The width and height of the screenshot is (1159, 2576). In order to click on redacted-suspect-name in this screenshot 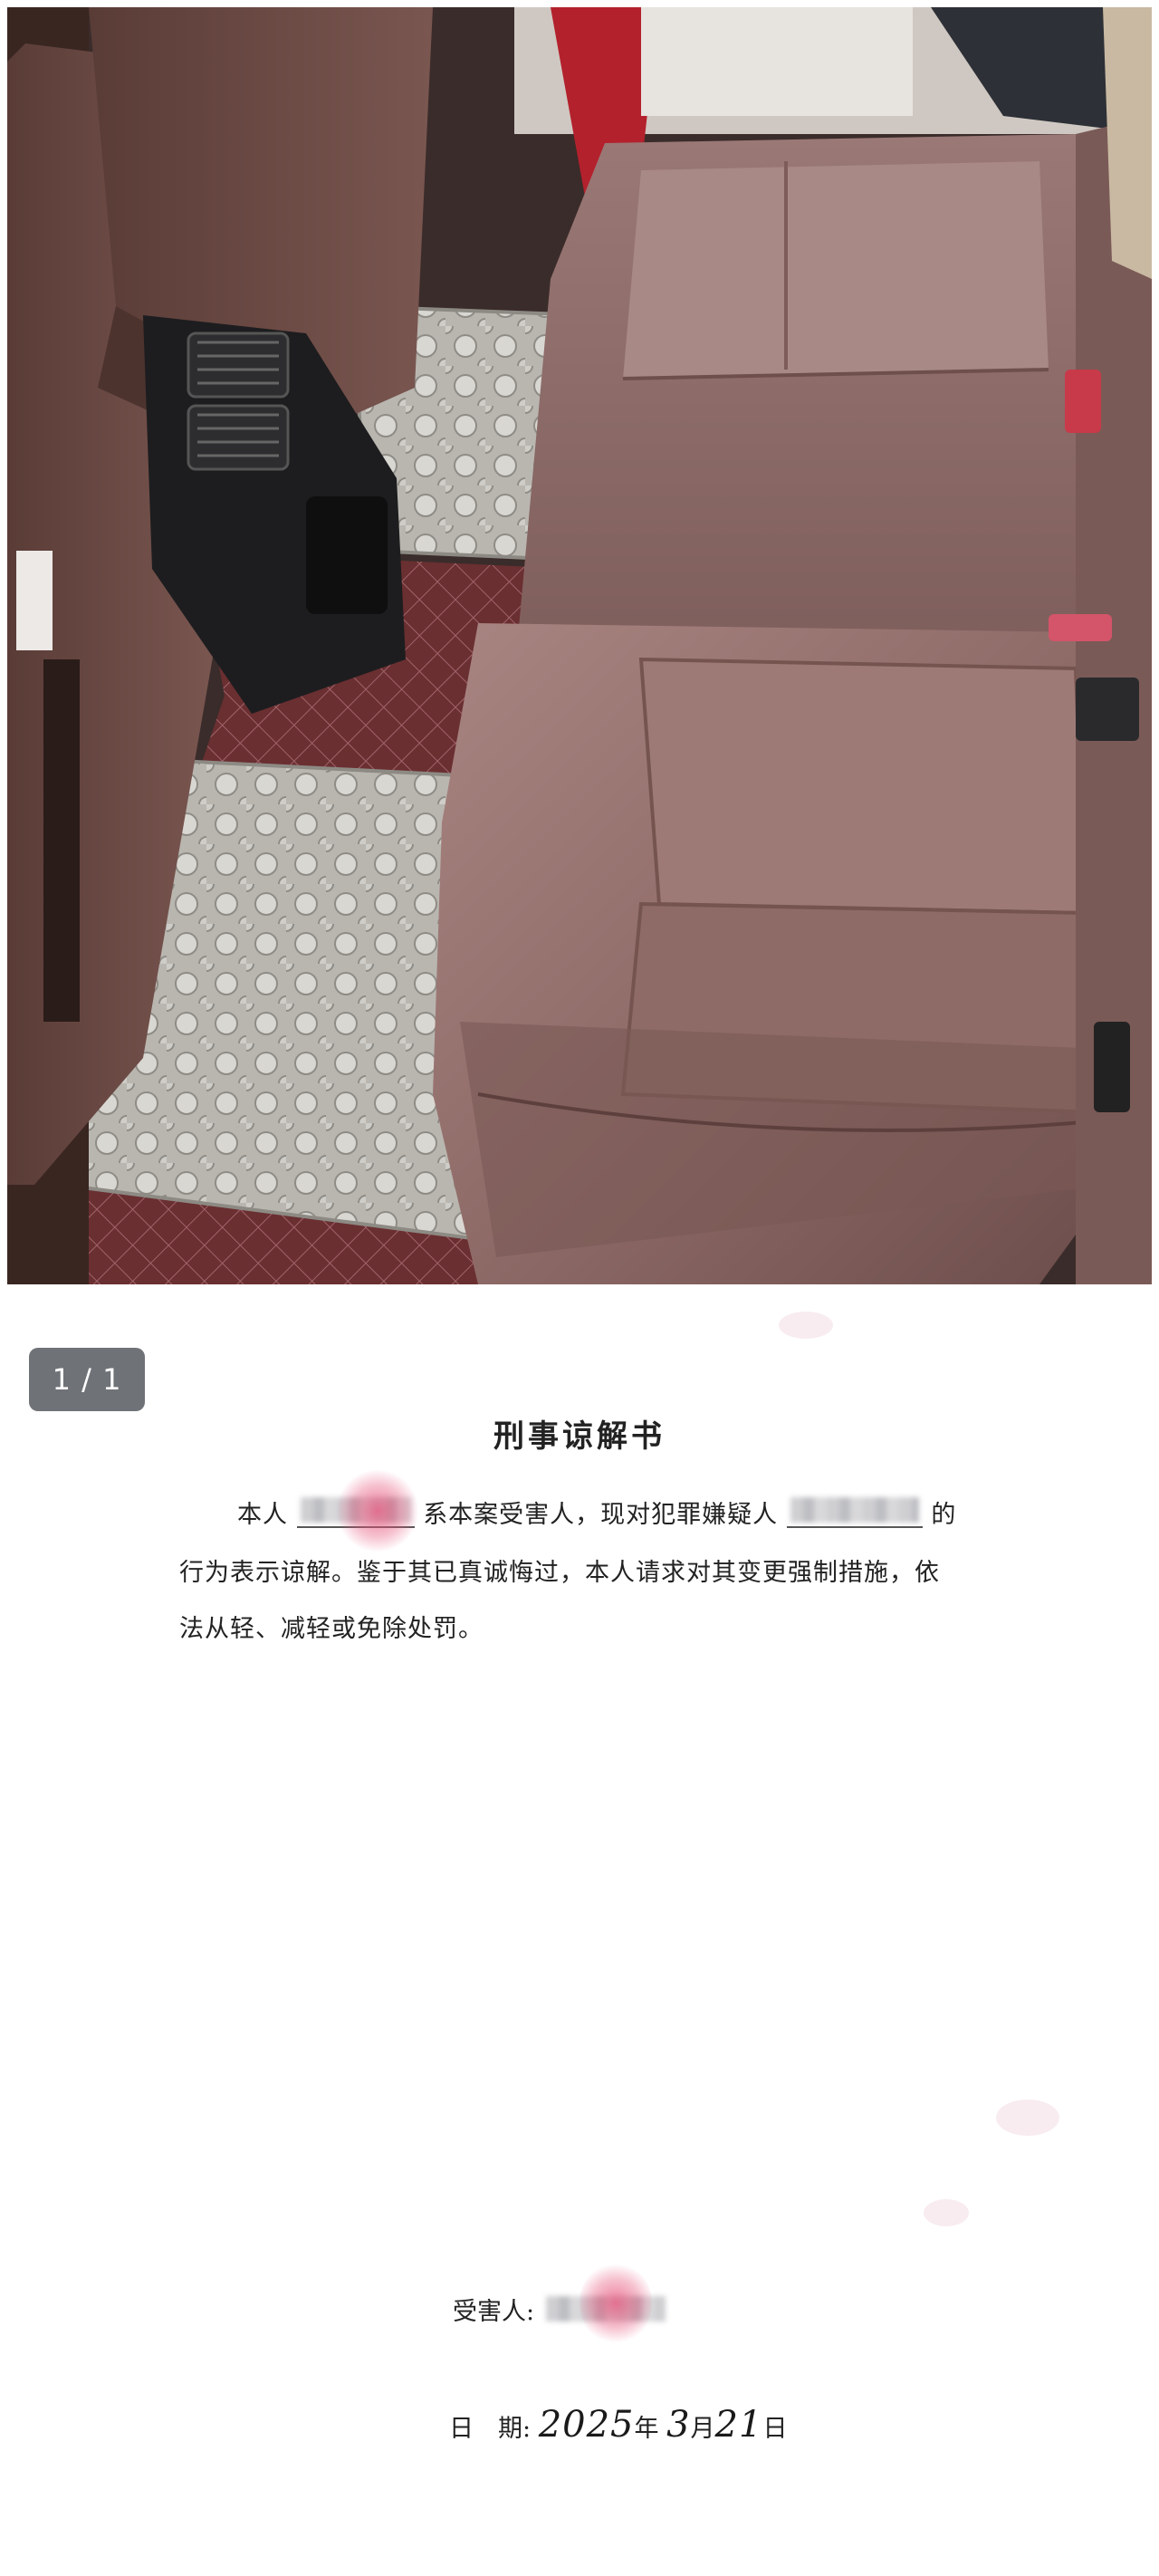, I will do `click(855, 1511)`.